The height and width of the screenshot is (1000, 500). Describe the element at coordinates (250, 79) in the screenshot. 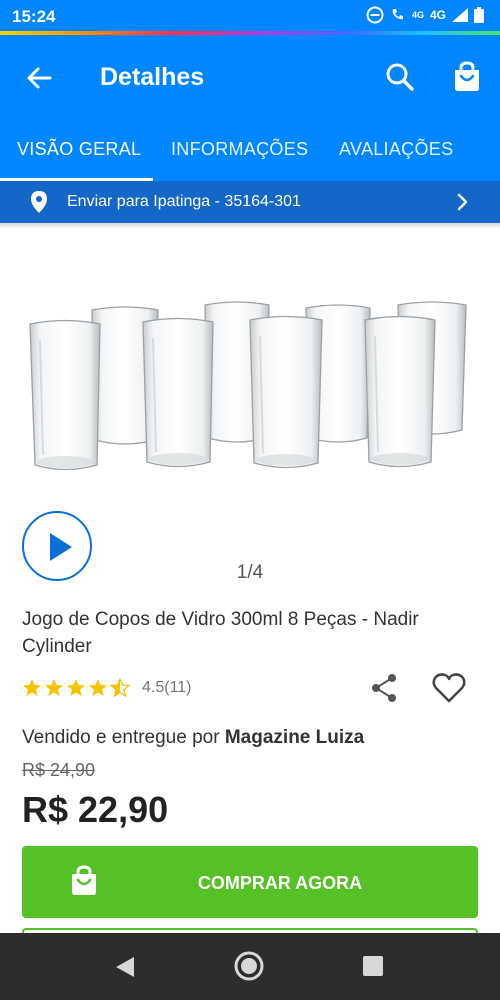

I see `app-bar: Detalhes` at that location.